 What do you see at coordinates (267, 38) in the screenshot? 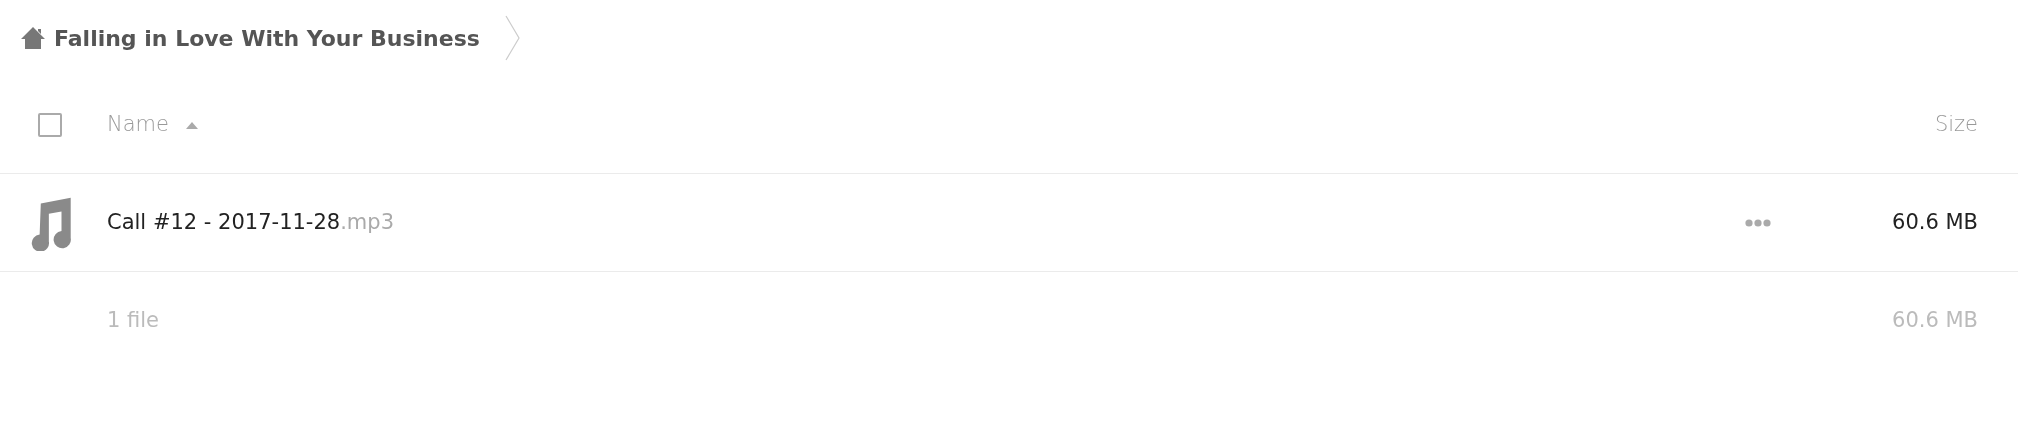
I see `breadcrumb-item: Falling in Love With Your Business` at bounding box center [267, 38].